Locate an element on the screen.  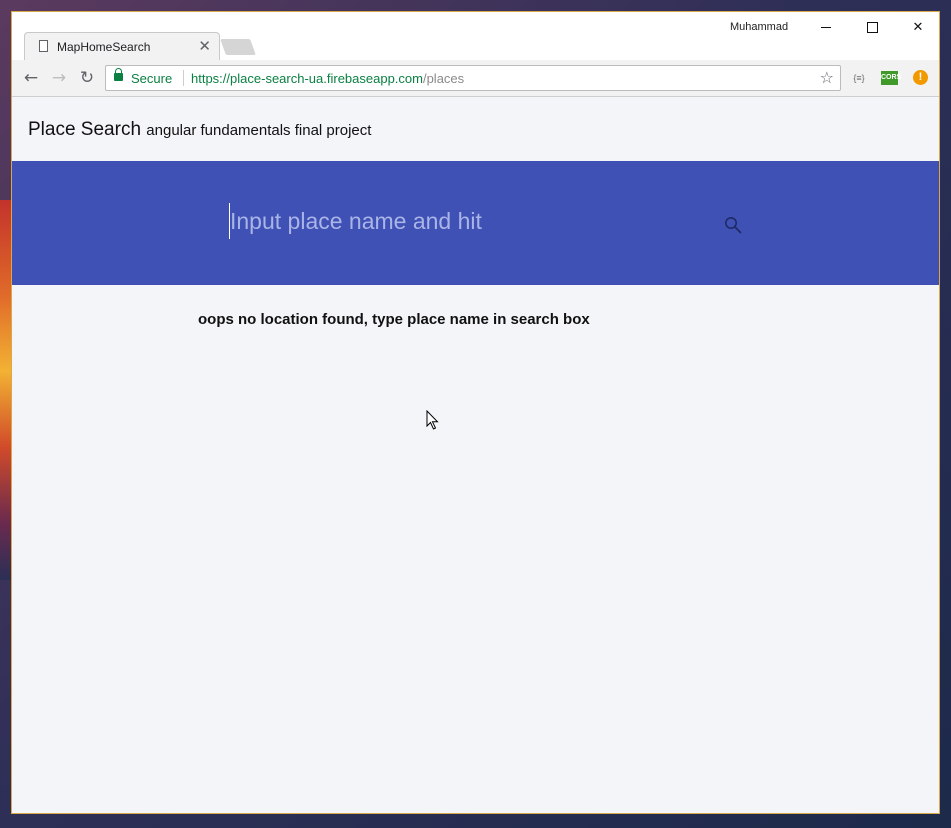
tab-title: MapHomeSearch is located at coordinates (104, 47).